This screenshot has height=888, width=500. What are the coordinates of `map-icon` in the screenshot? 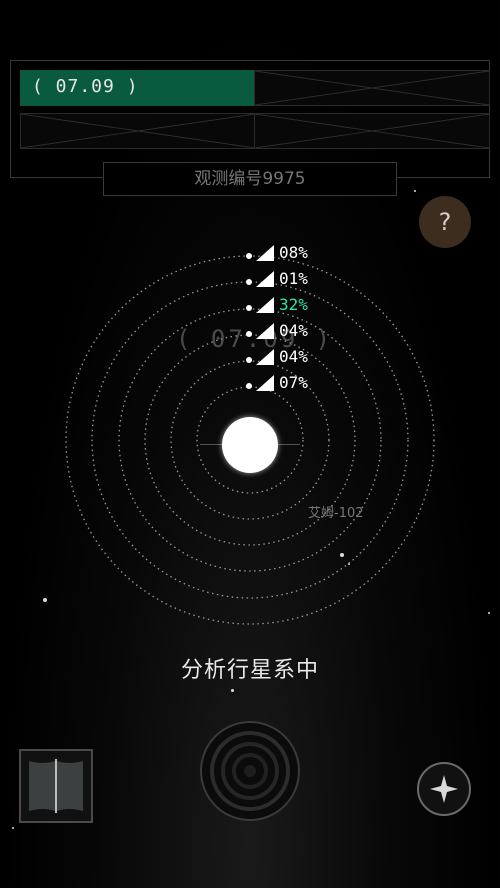 It's located at (56, 786).